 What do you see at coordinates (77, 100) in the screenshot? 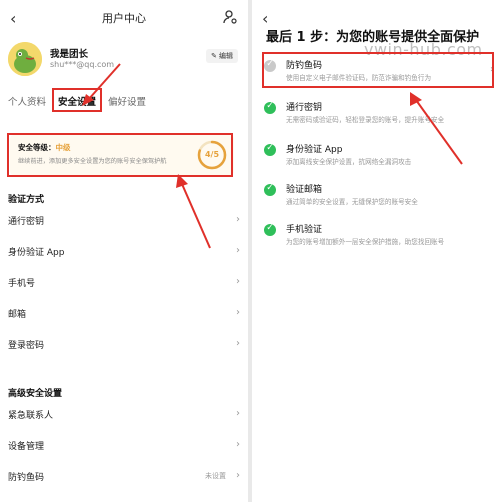
I see `tab-highlight-box` at bounding box center [77, 100].